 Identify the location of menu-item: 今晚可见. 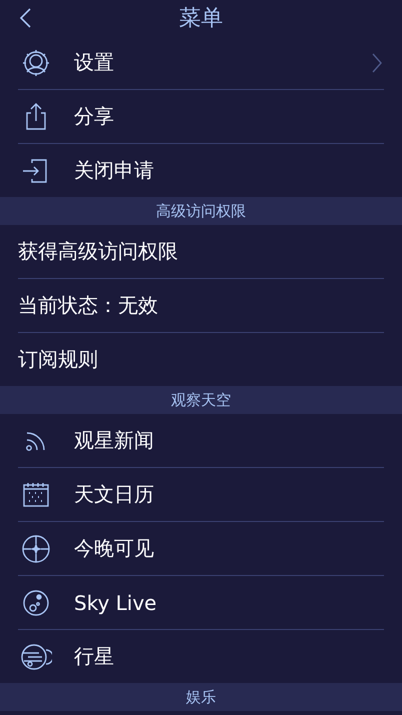
(201, 549).